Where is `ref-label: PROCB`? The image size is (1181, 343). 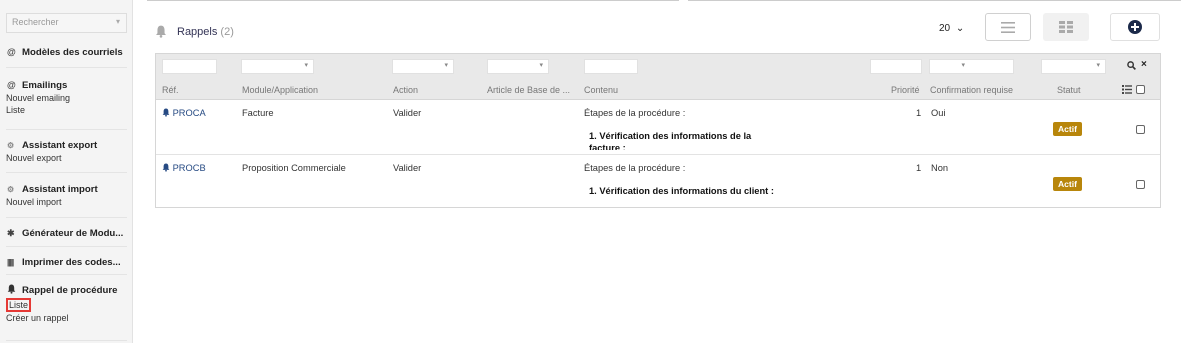
ref-label: PROCB is located at coordinates (189, 168).